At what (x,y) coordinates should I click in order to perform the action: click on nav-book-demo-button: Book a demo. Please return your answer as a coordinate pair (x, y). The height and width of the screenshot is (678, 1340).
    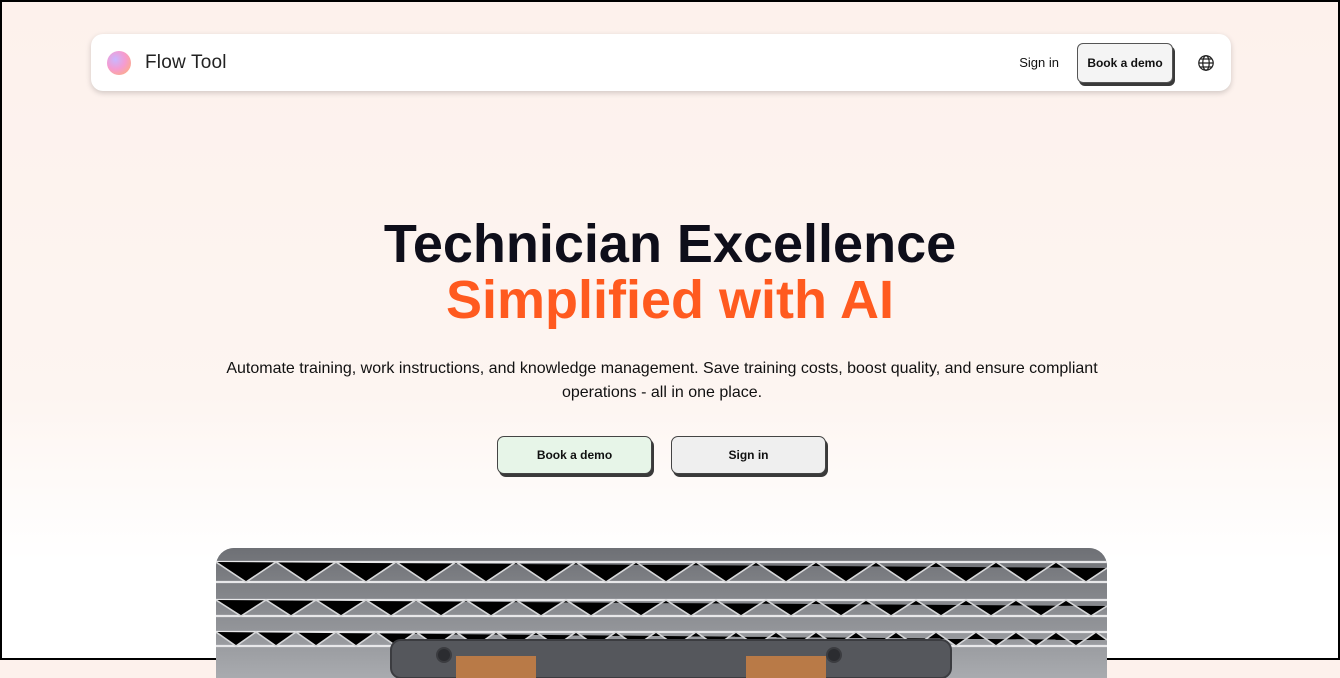
    Looking at the image, I should click on (1125, 62).